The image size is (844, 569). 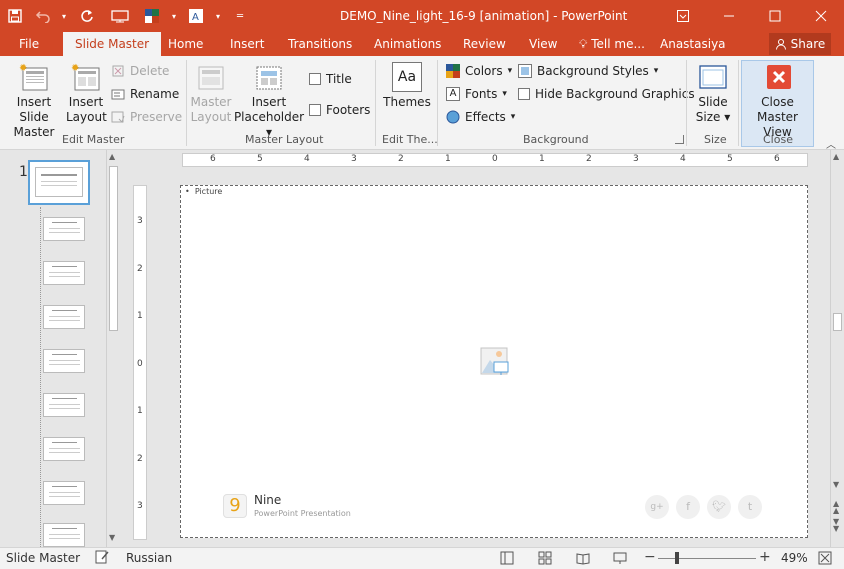 I want to click on user-account: Anastasiya, so click(x=693, y=44).